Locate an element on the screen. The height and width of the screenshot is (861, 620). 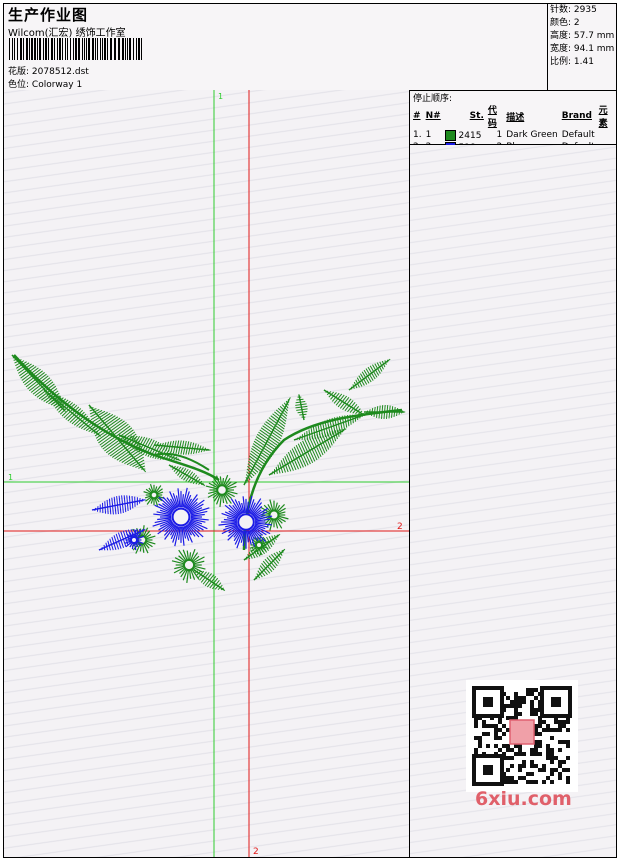
col-description: 描述 is located at coordinates (515, 117).